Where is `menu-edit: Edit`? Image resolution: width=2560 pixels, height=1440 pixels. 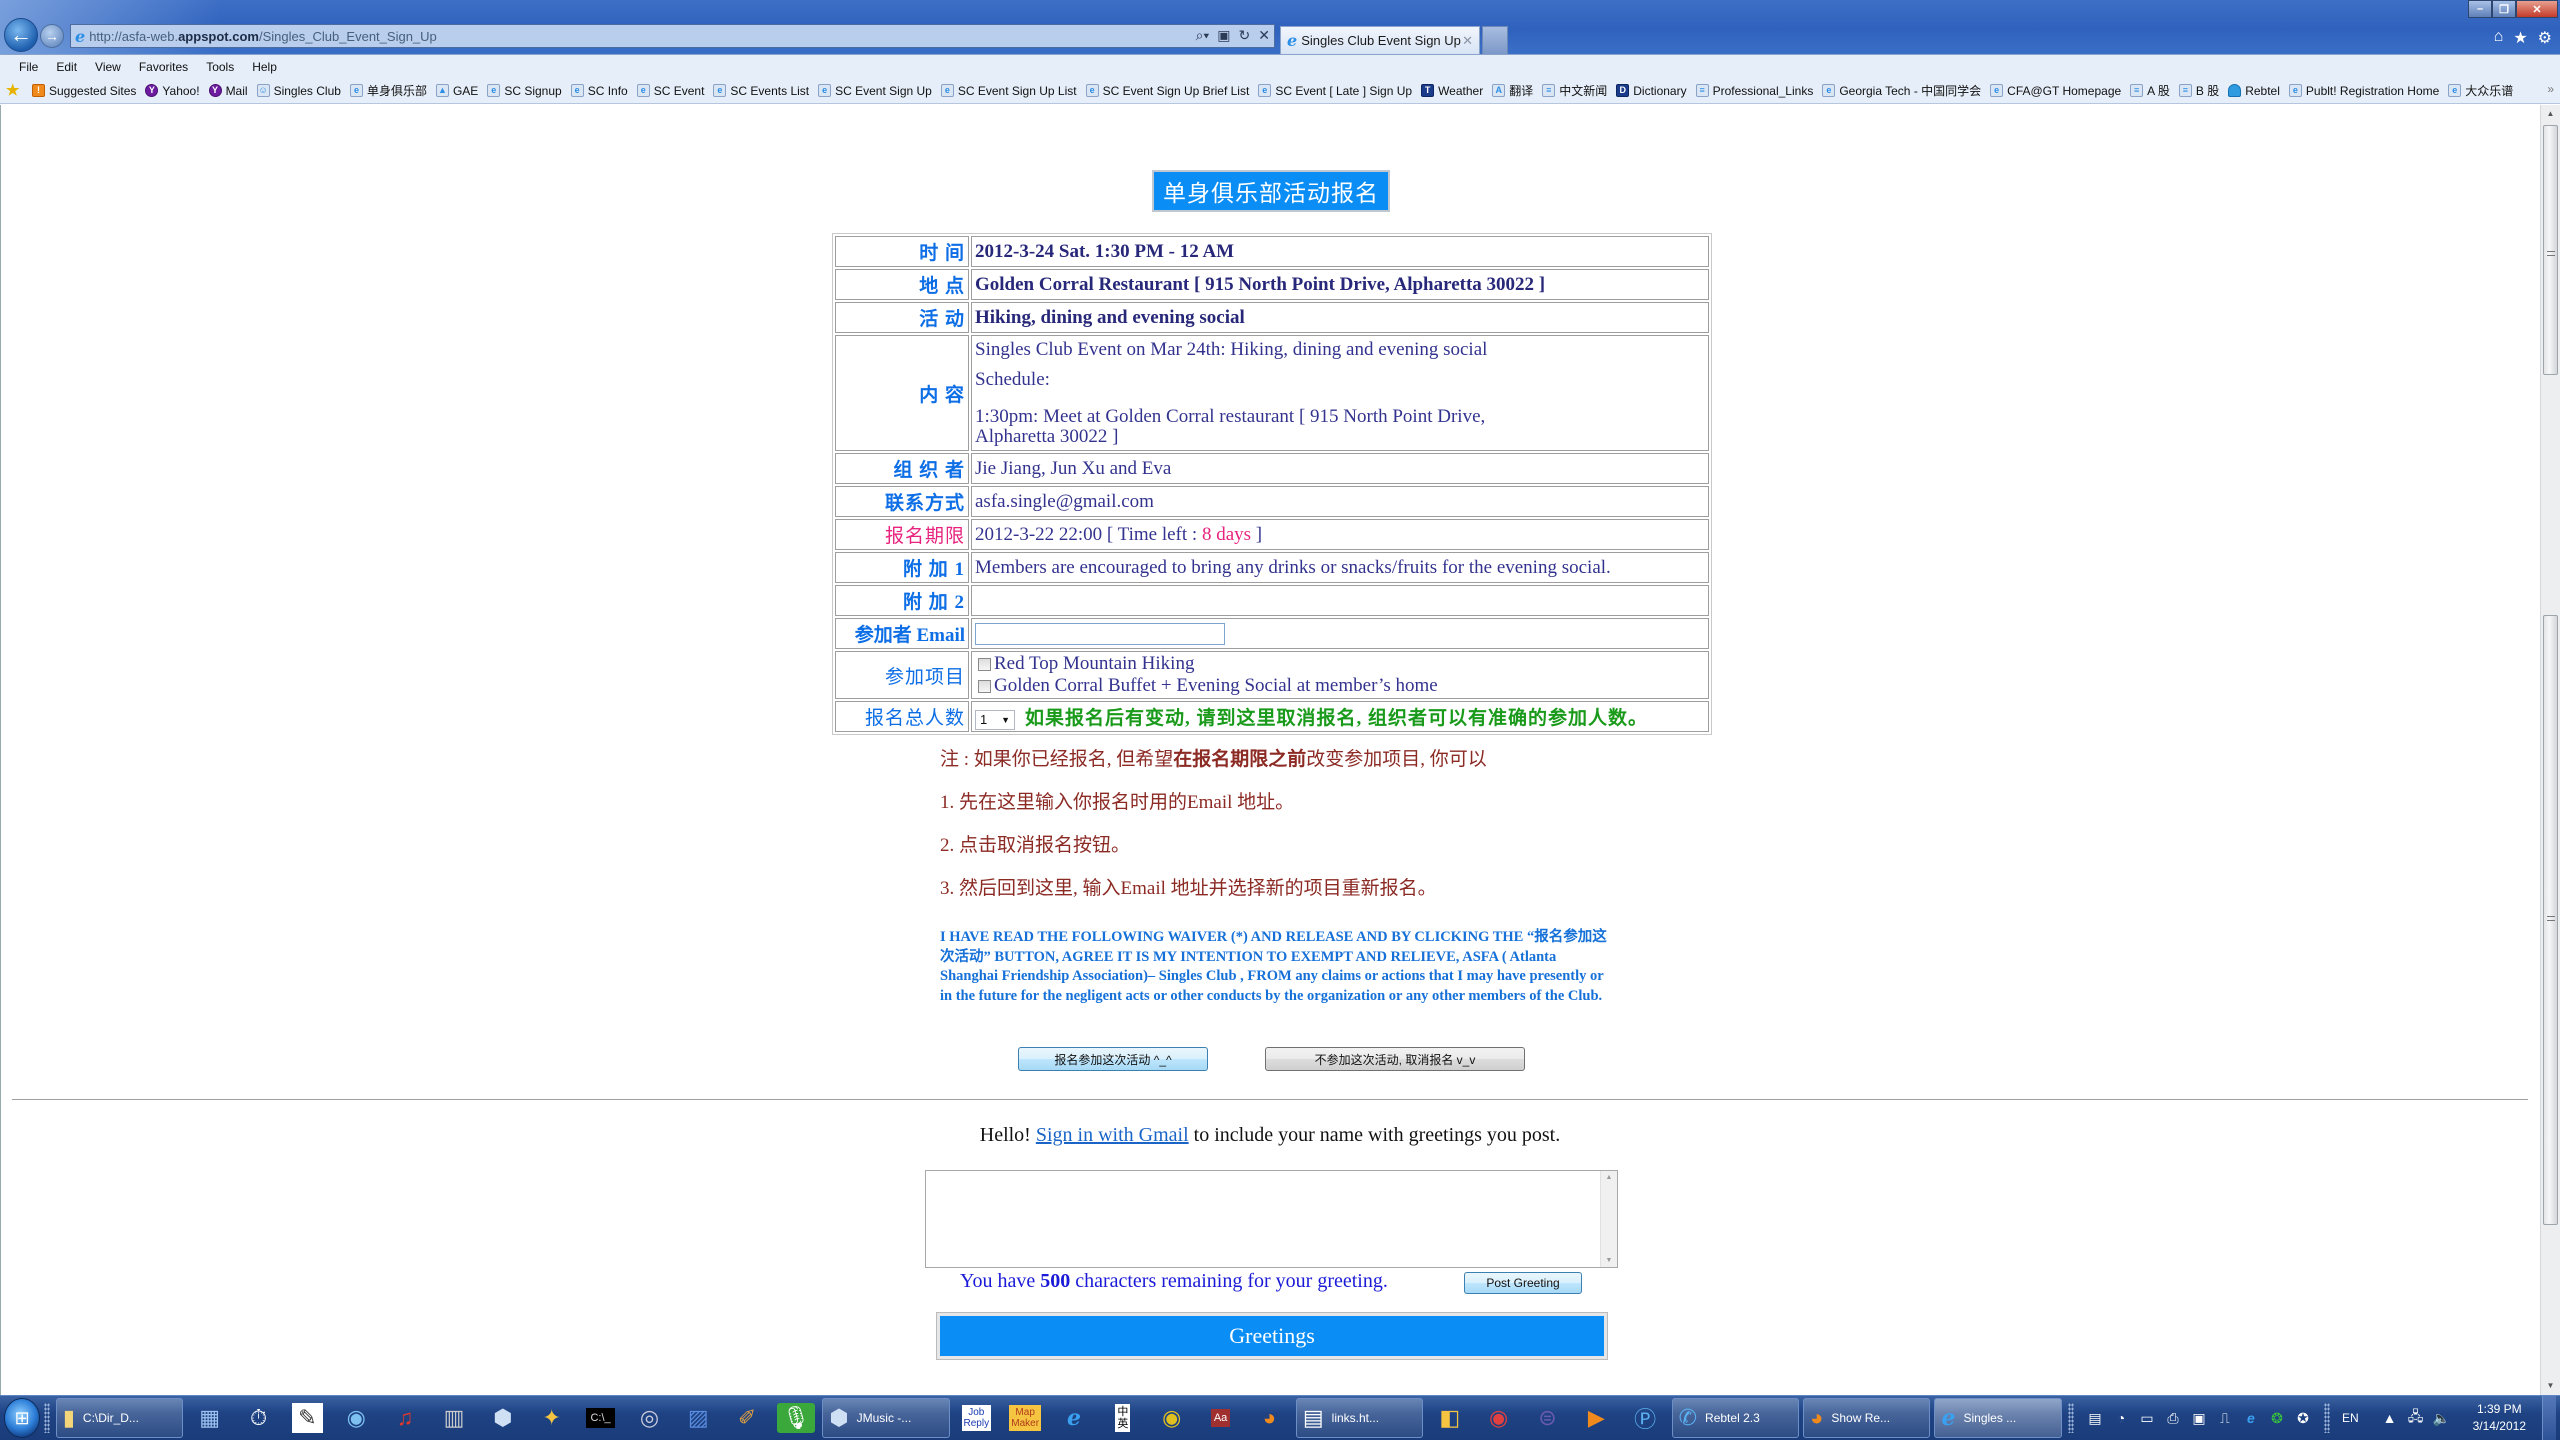
menu-edit: Edit is located at coordinates (66, 67).